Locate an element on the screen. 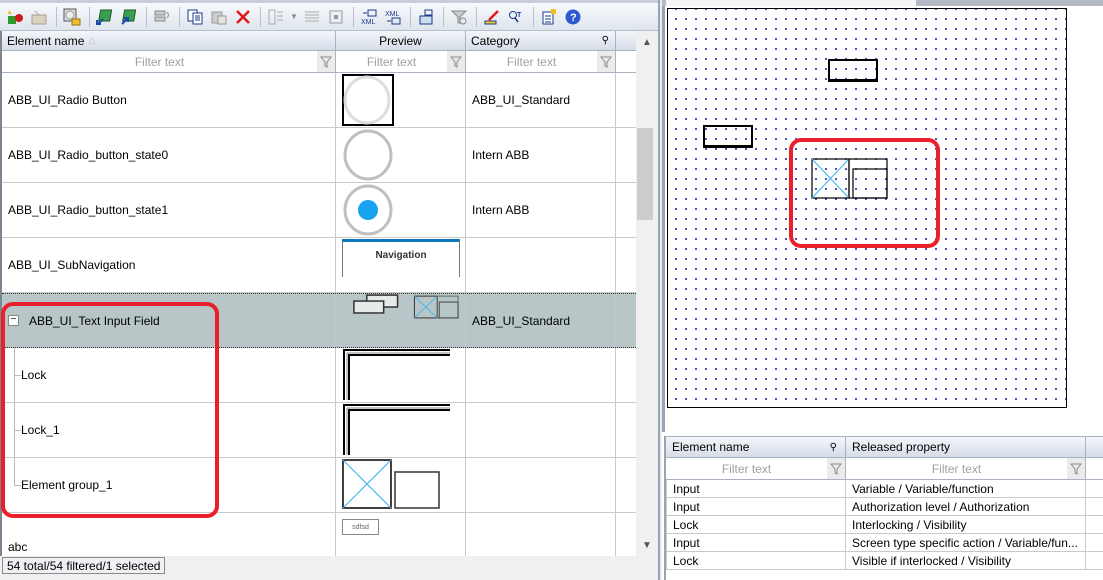 The height and width of the screenshot is (580, 1103). filter-released-property: Filter text is located at coordinates (966, 468).